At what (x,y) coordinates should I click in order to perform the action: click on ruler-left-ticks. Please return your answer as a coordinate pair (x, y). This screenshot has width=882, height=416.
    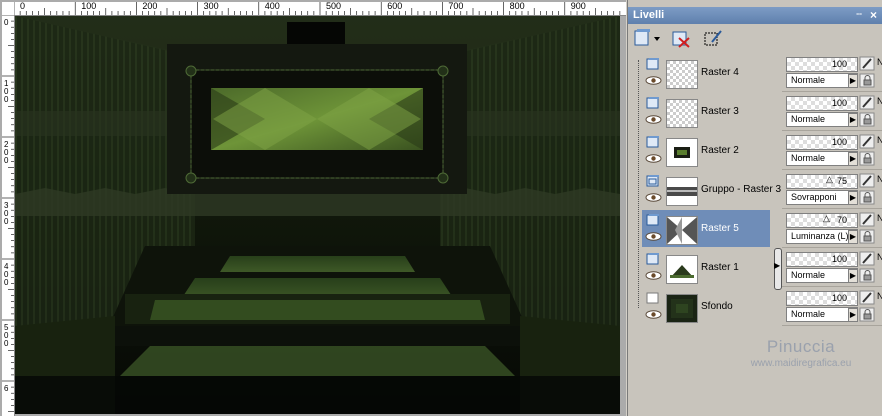
    Looking at the image, I should click on (8, 213).